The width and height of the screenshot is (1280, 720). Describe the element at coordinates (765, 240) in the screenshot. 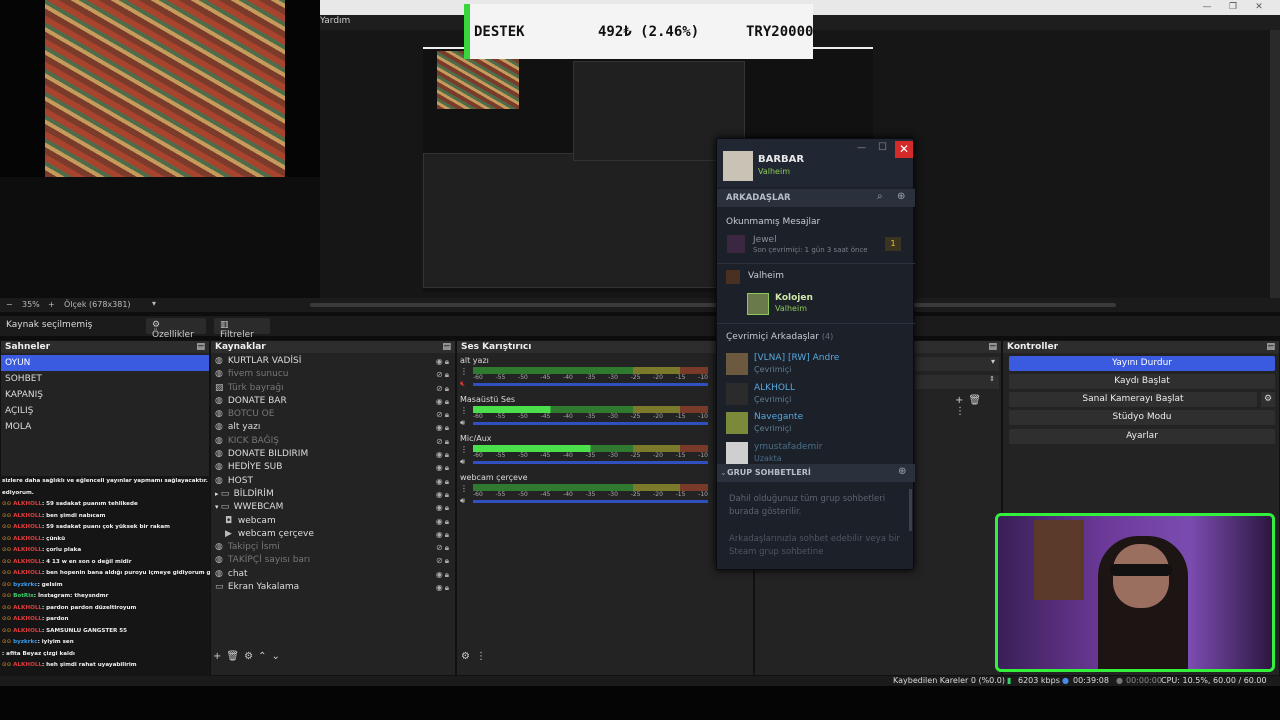

I see `unread-name: Jewel` at that location.